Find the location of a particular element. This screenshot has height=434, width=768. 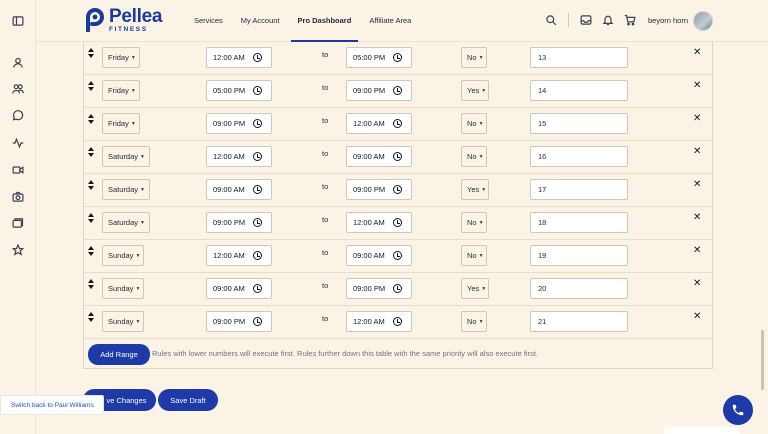

switch-back-link: Switch back to Paul Williams is located at coordinates (52, 405).